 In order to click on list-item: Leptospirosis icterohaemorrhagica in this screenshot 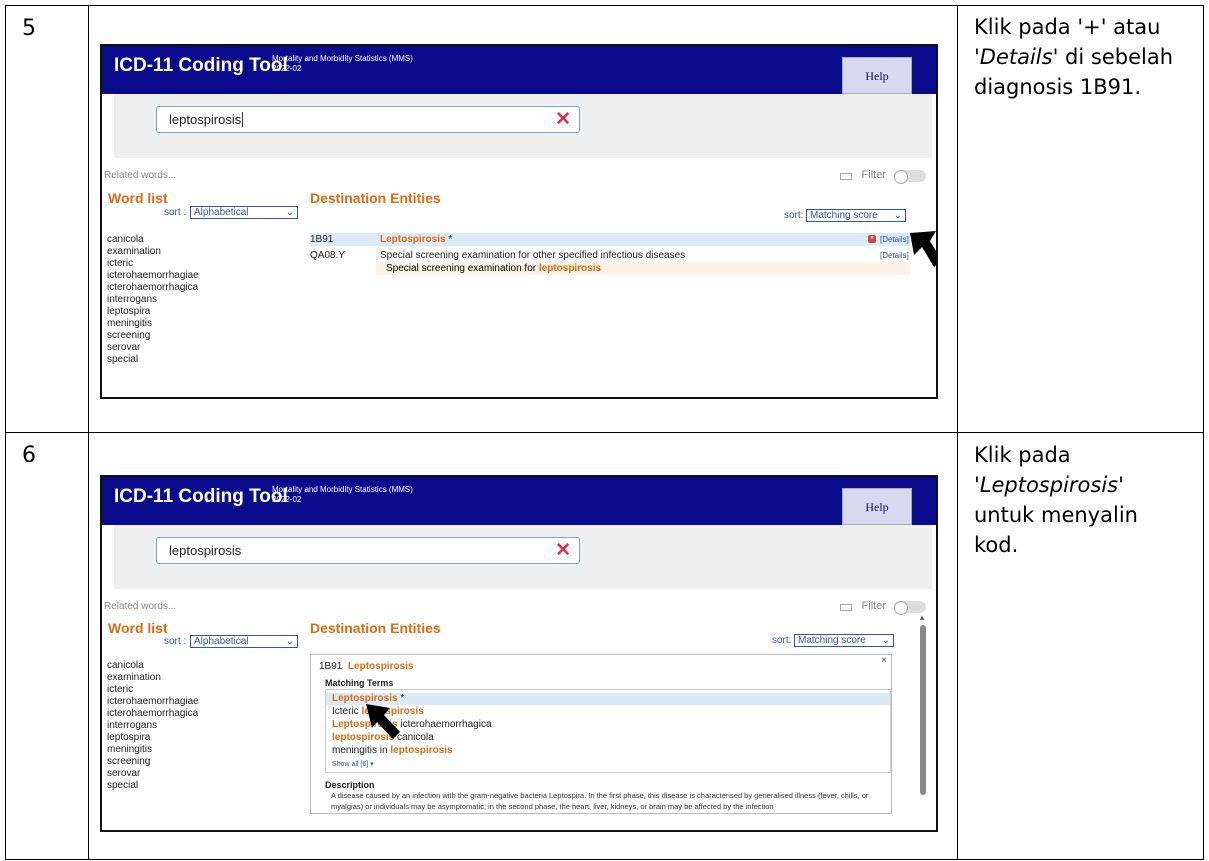, I will do `click(412, 725)`.